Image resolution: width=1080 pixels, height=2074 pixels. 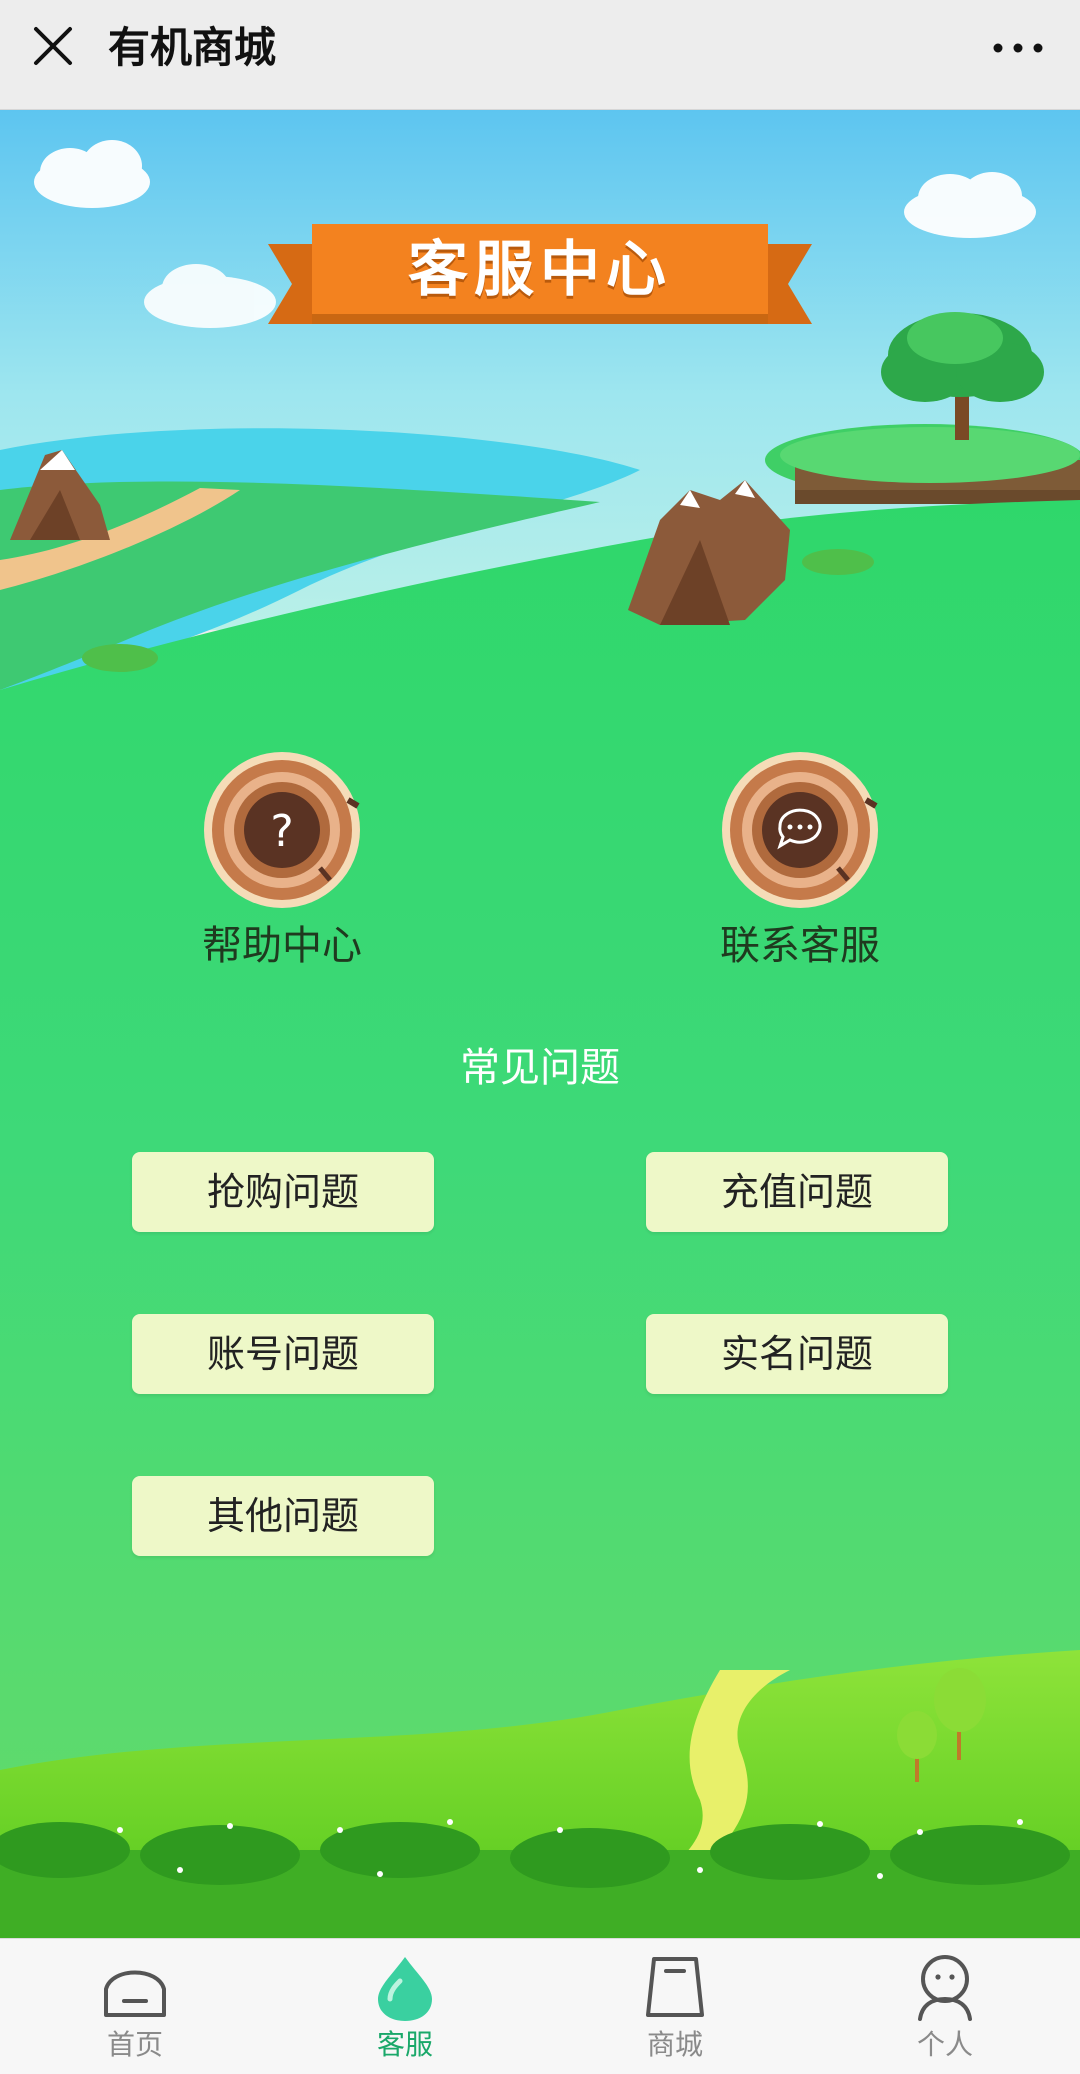 I want to click on droplet-icon, so click(x=405, y=1989).